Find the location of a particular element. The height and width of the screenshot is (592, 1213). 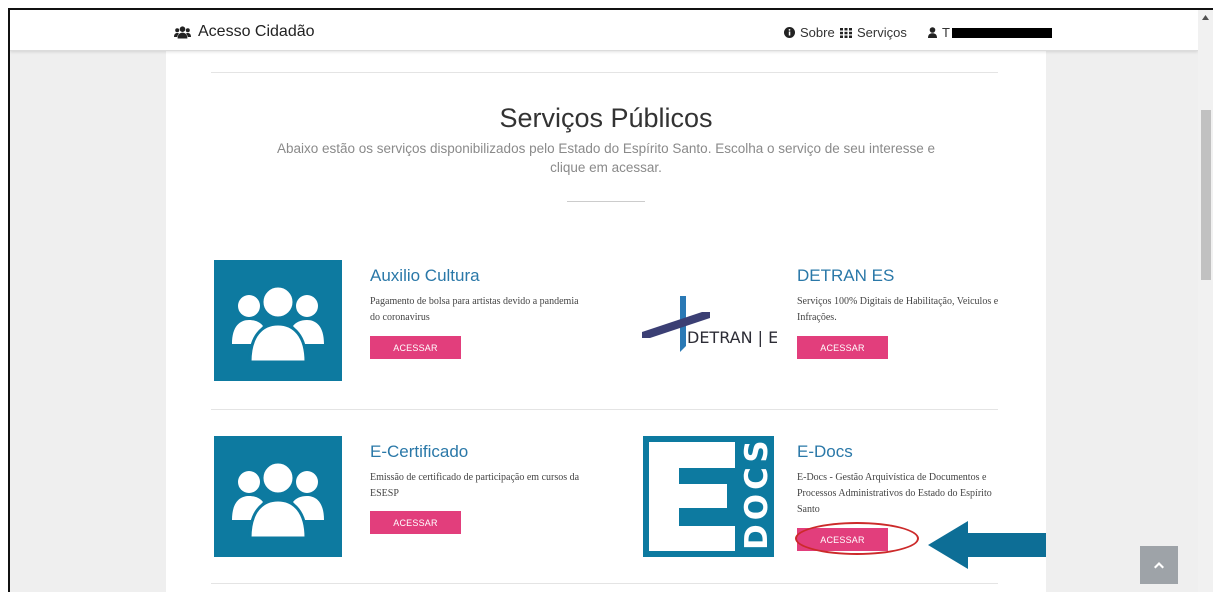

auxilio-cultura-image is located at coordinates (278, 320).